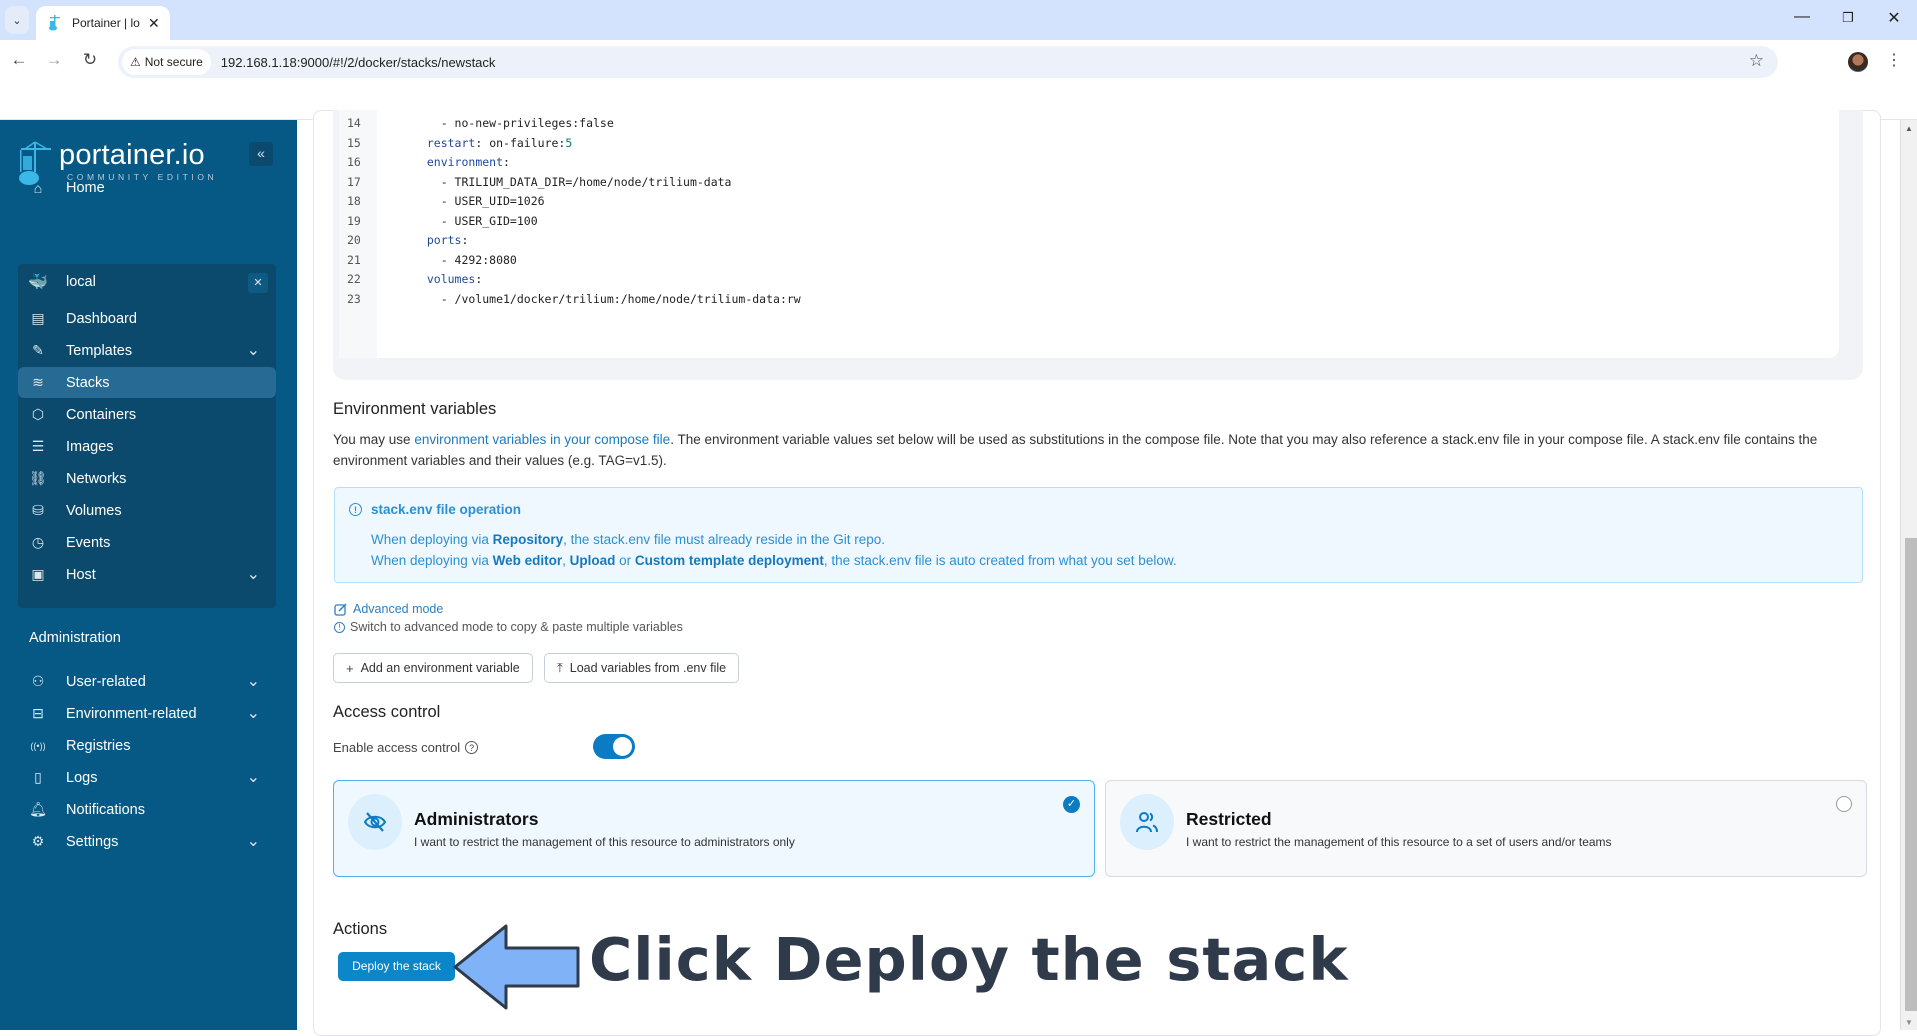  Describe the element at coordinates (147, 745) in the screenshot. I see `sidebar-item-registries: ((•)) Registries` at that location.